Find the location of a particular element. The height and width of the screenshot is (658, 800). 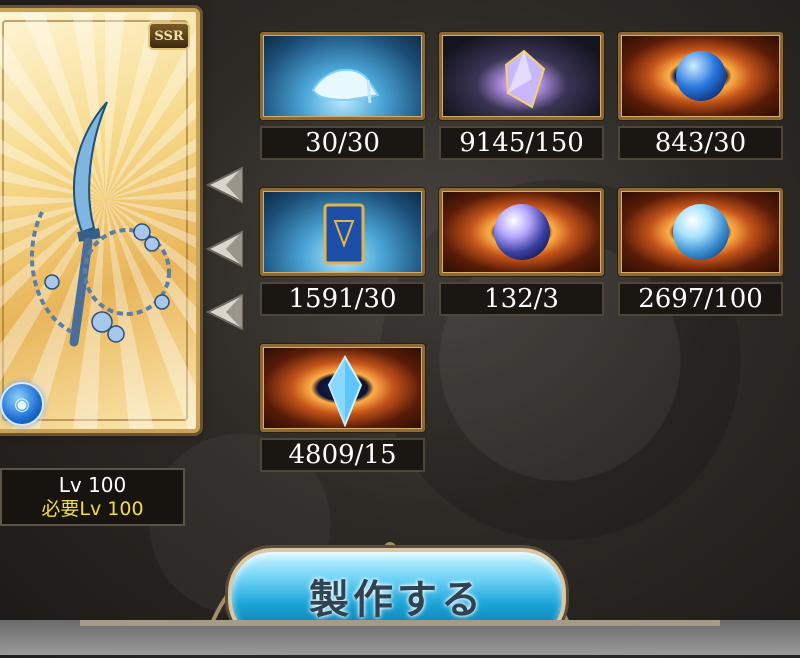

material-slot: 9145/150 is located at coordinates (521, 96).